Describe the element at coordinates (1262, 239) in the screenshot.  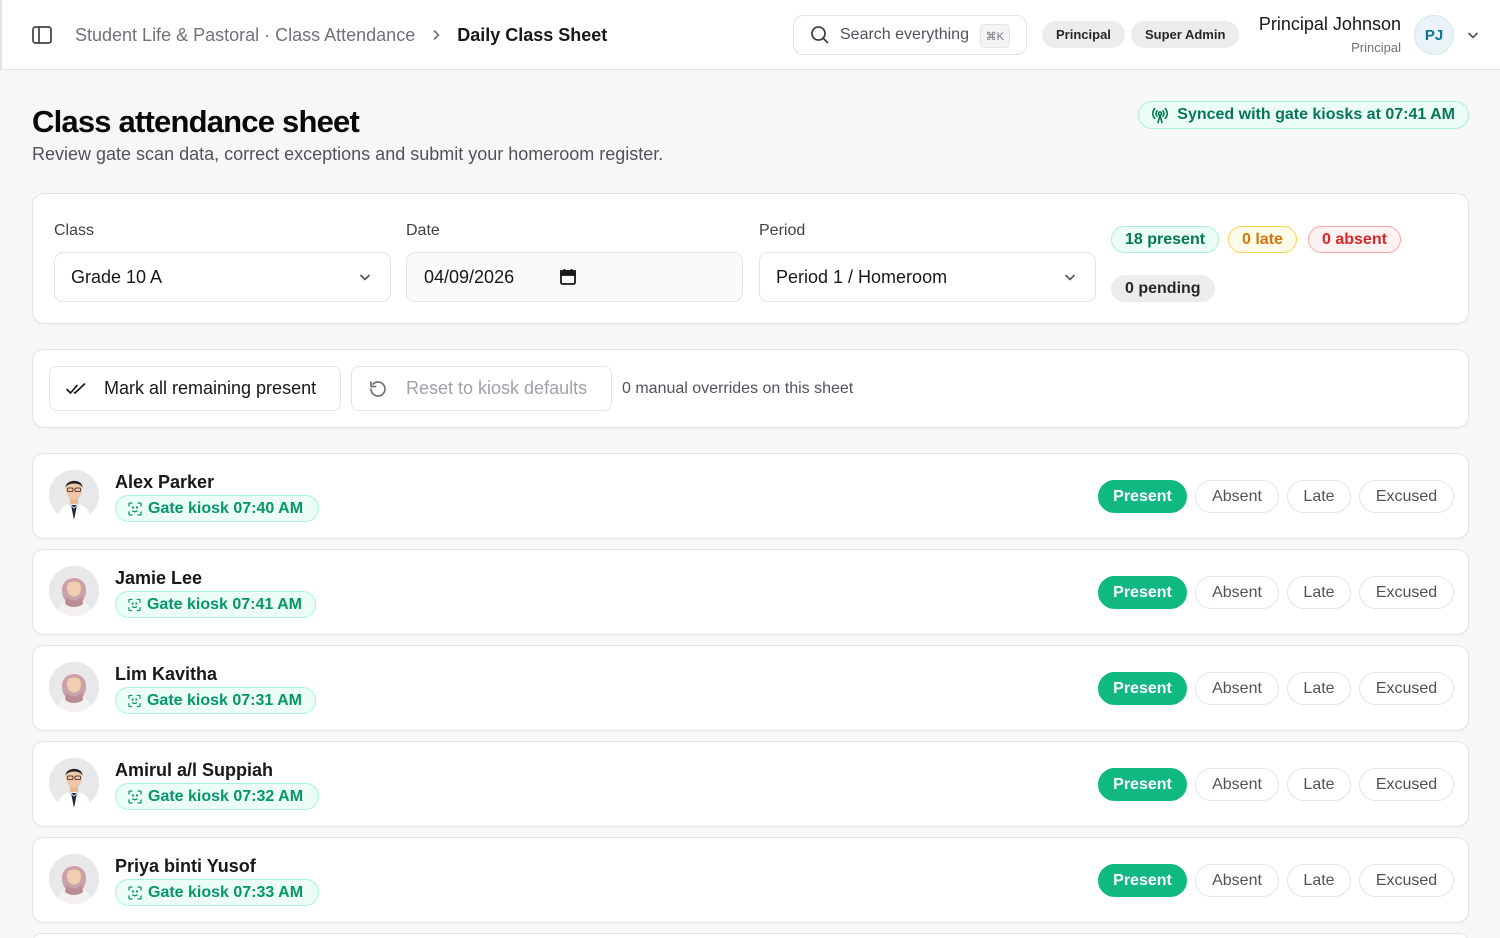
I see `late-count-badge: 0 late` at that location.